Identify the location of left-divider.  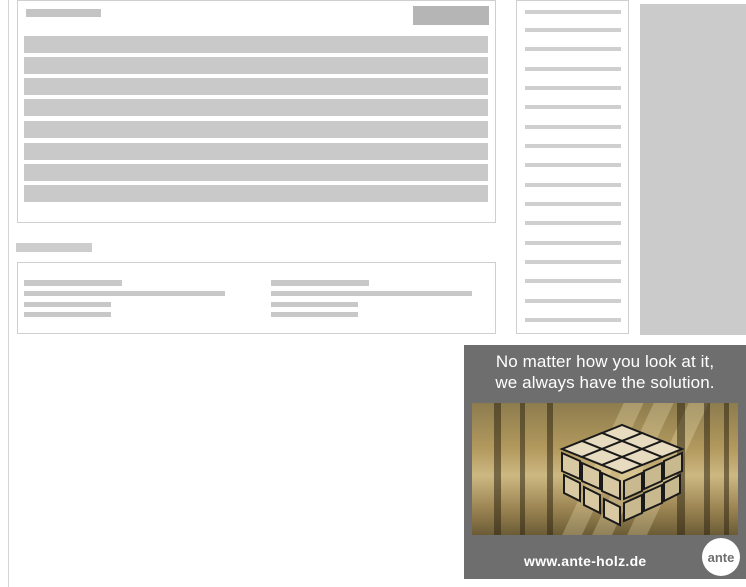
(8, 293).